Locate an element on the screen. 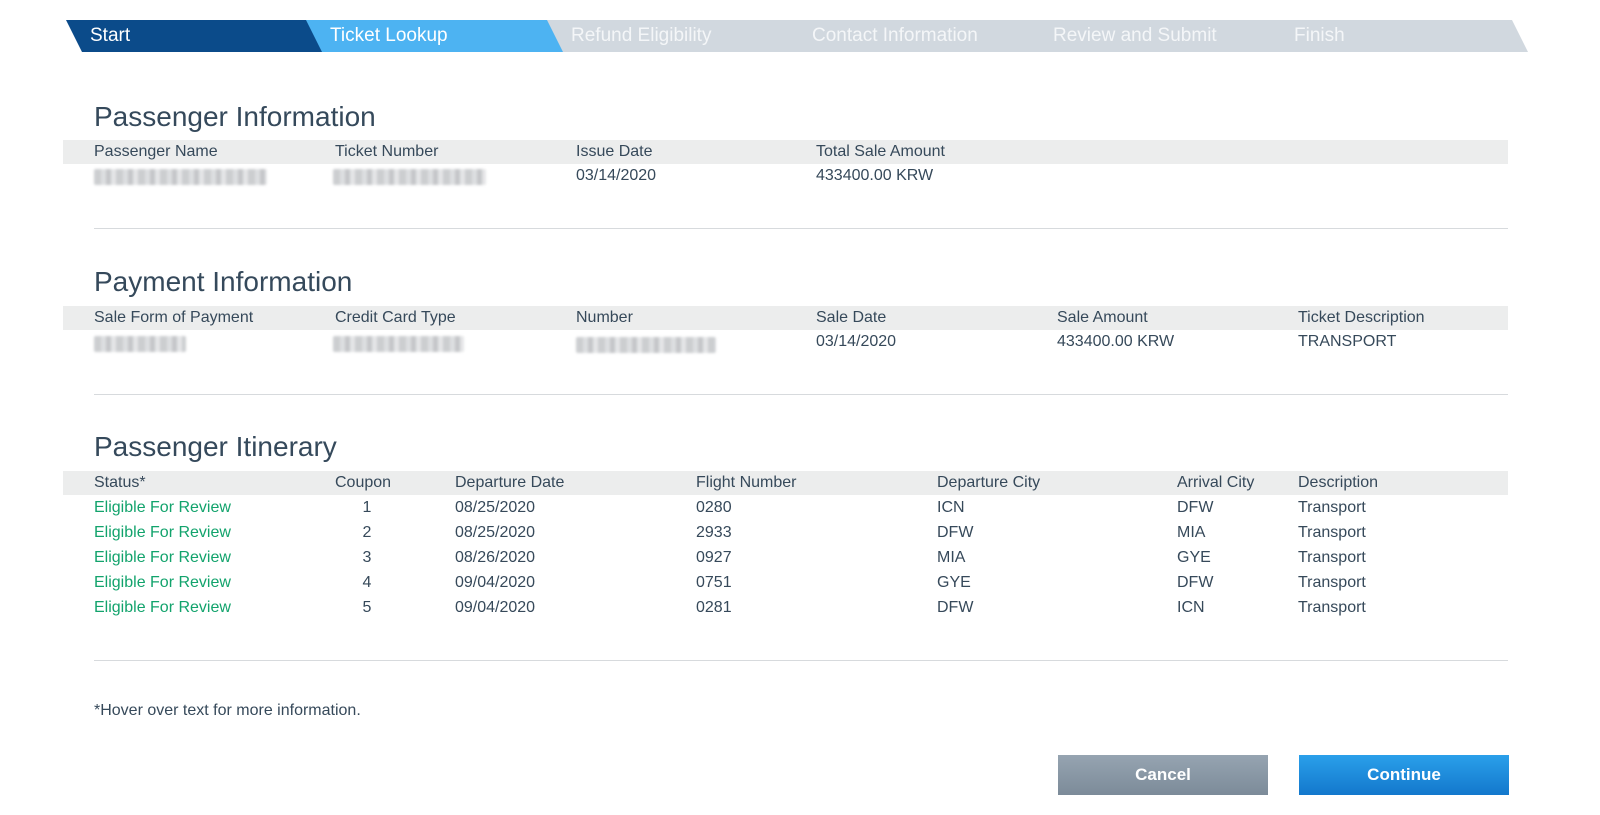 Image resolution: width=1600 pixels, height=815 pixels. coupon-value: 4 is located at coordinates (367, 582).